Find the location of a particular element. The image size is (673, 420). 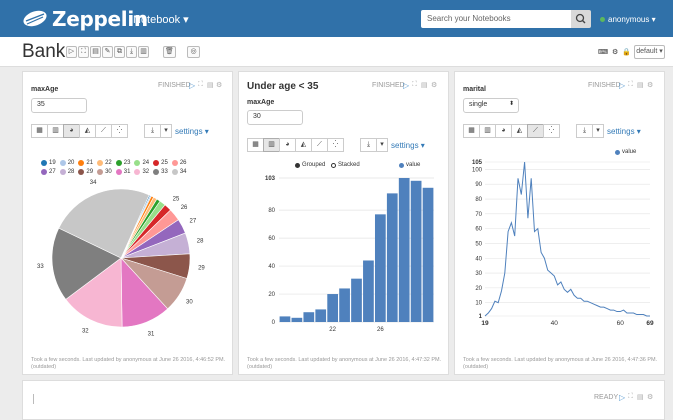

version-icon: ▥ is located at coordinates (143, 52).